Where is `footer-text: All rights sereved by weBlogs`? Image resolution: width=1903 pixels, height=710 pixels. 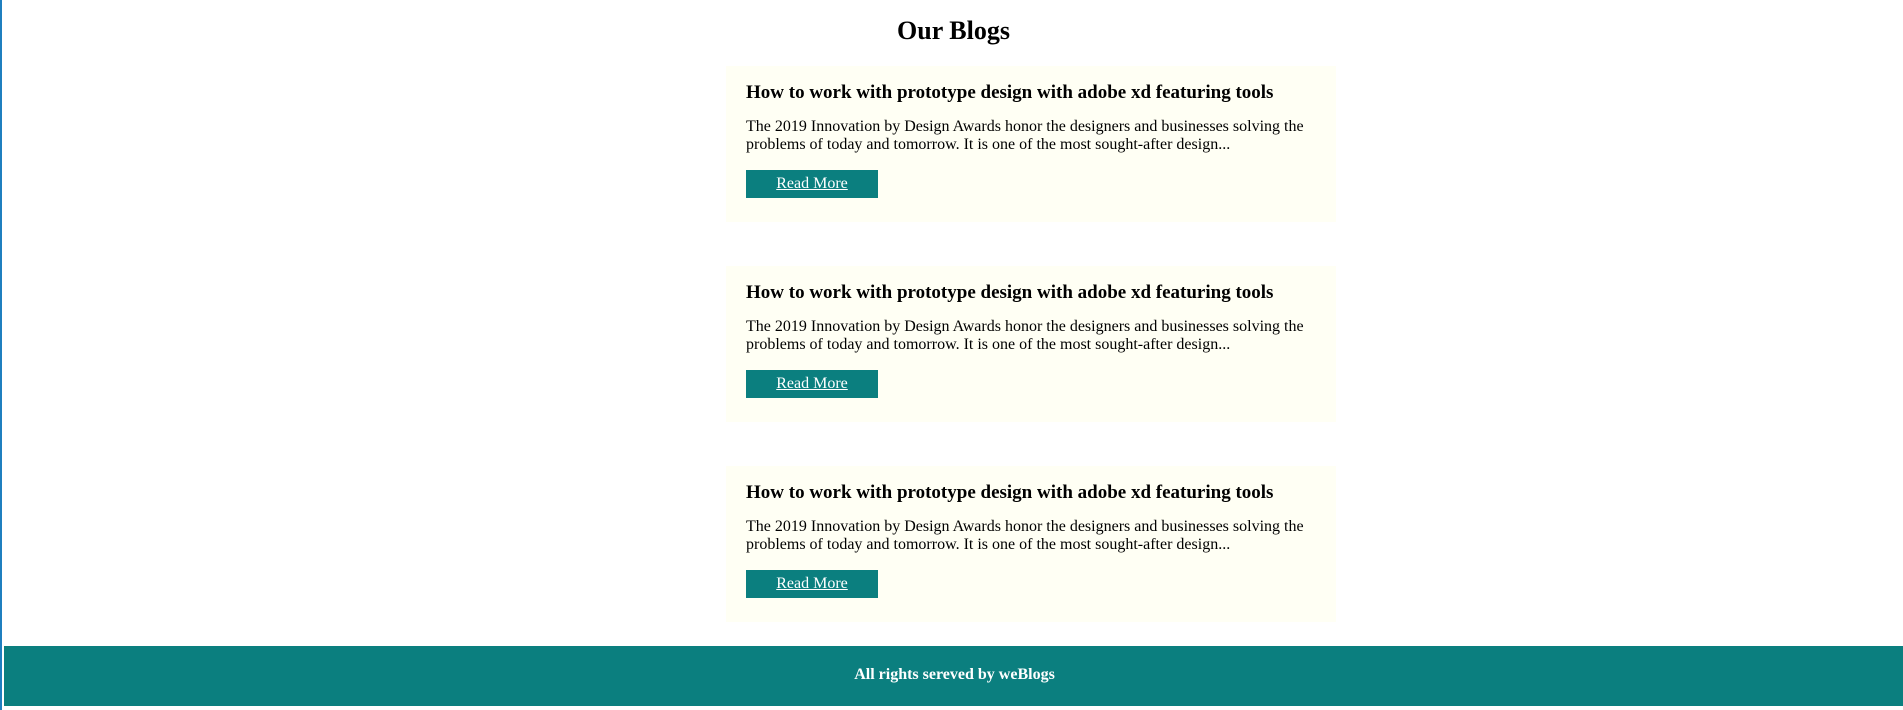
footer-text: All rights sereved by weBlogs is located at coordinates (954, 674).